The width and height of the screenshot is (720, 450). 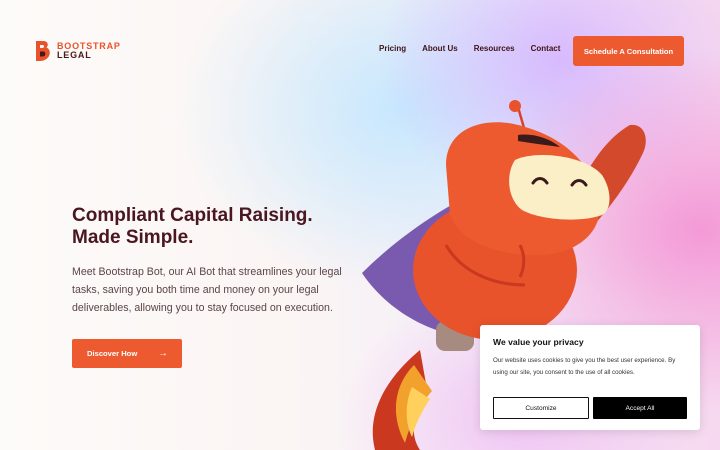 I want to click on cookie-title: We value your privacy, so click(x=538, y=342).